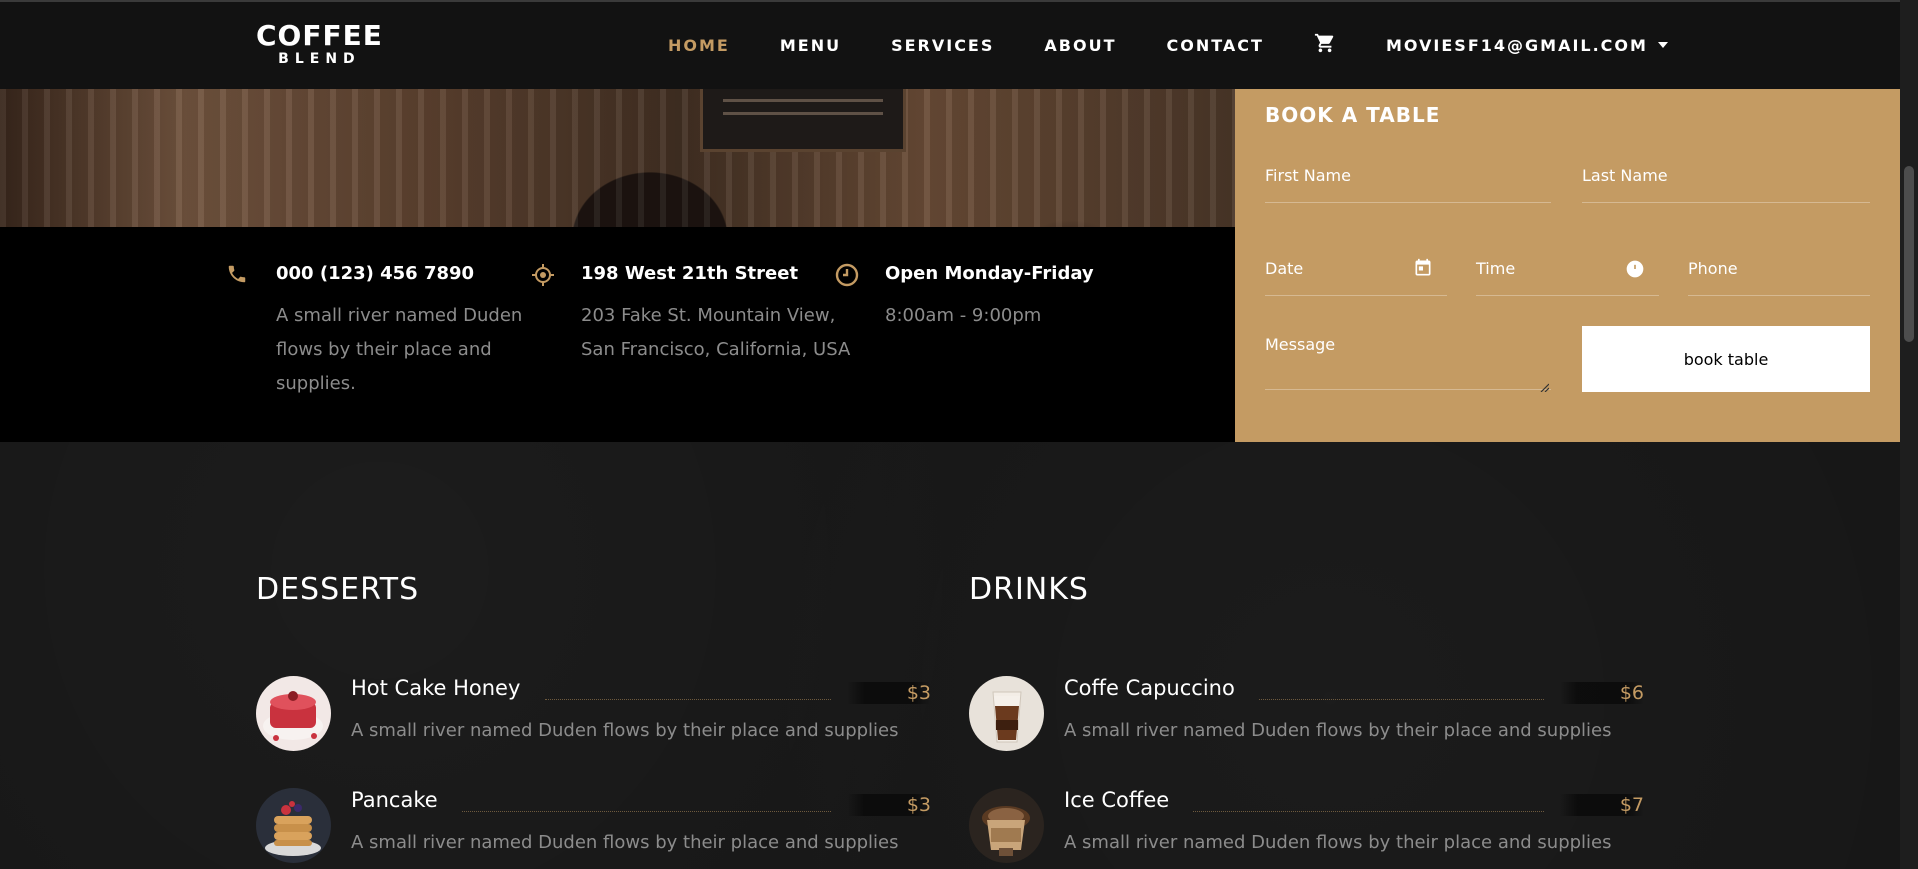 This screenshot has height=869, width=1918. What do you see at coordinates (293, 713) in the screenshot?
I see `hot-cake-honey-image` at bounding box center [293, 713].